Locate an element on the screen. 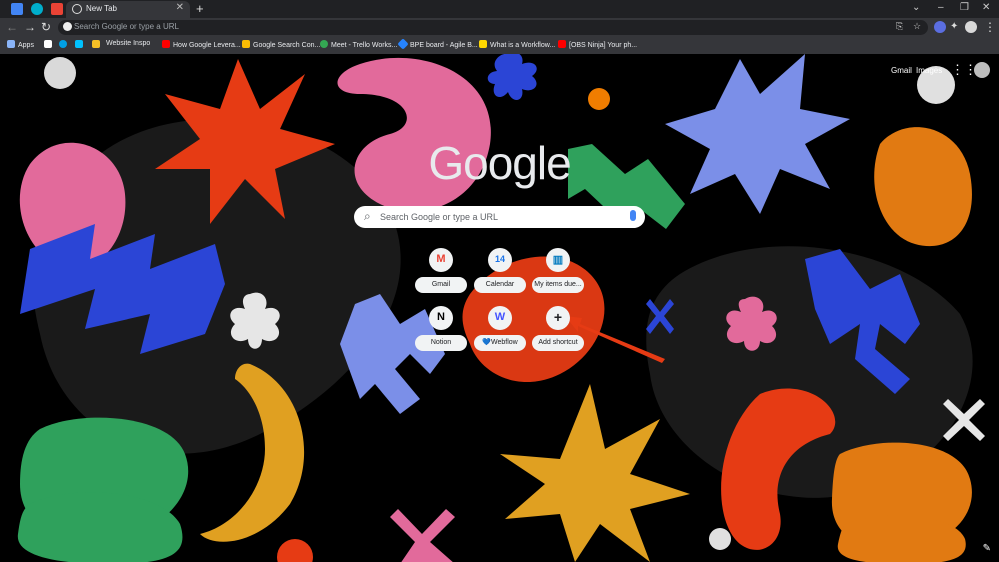  webflow-icon is located at coordinates (79, 44).